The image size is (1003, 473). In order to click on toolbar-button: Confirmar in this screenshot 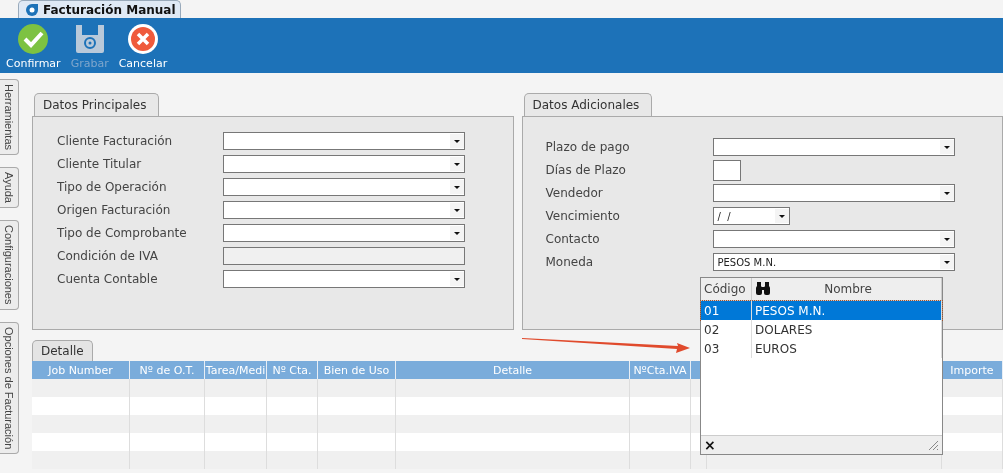, I will do `click(33, 44)`.